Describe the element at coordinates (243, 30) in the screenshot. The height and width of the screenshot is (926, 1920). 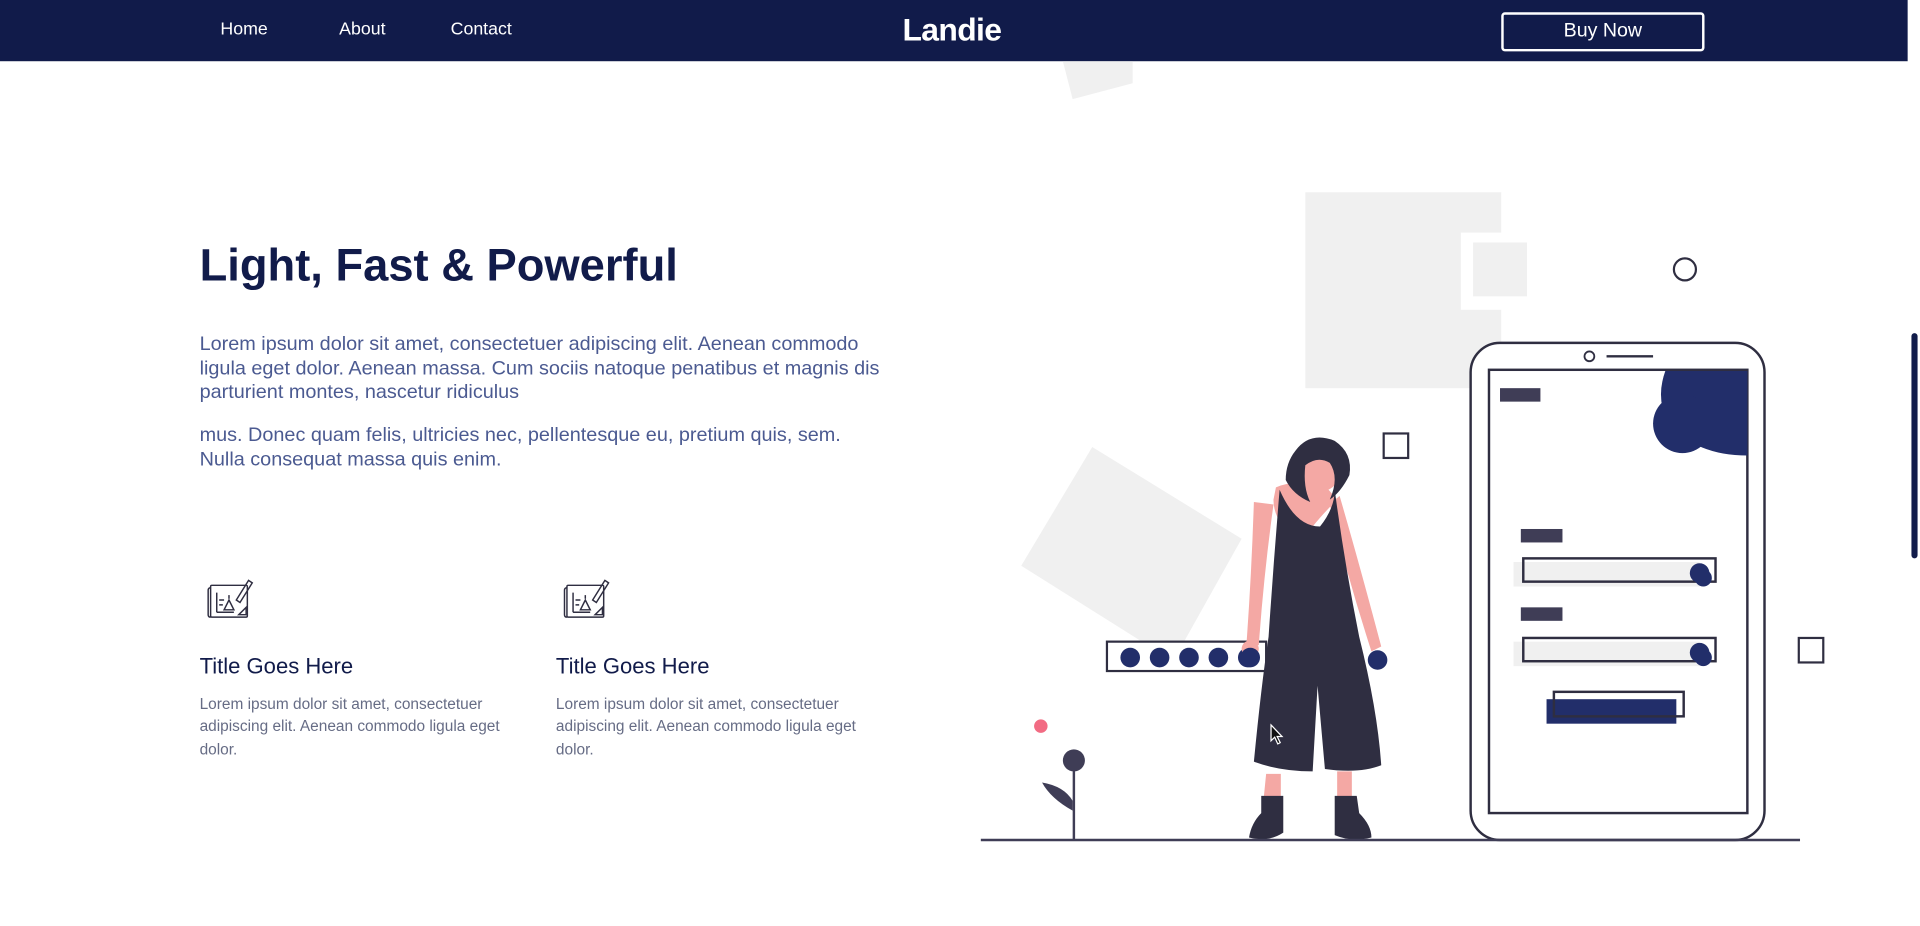
I see `nav-link-home: Home` at that location.